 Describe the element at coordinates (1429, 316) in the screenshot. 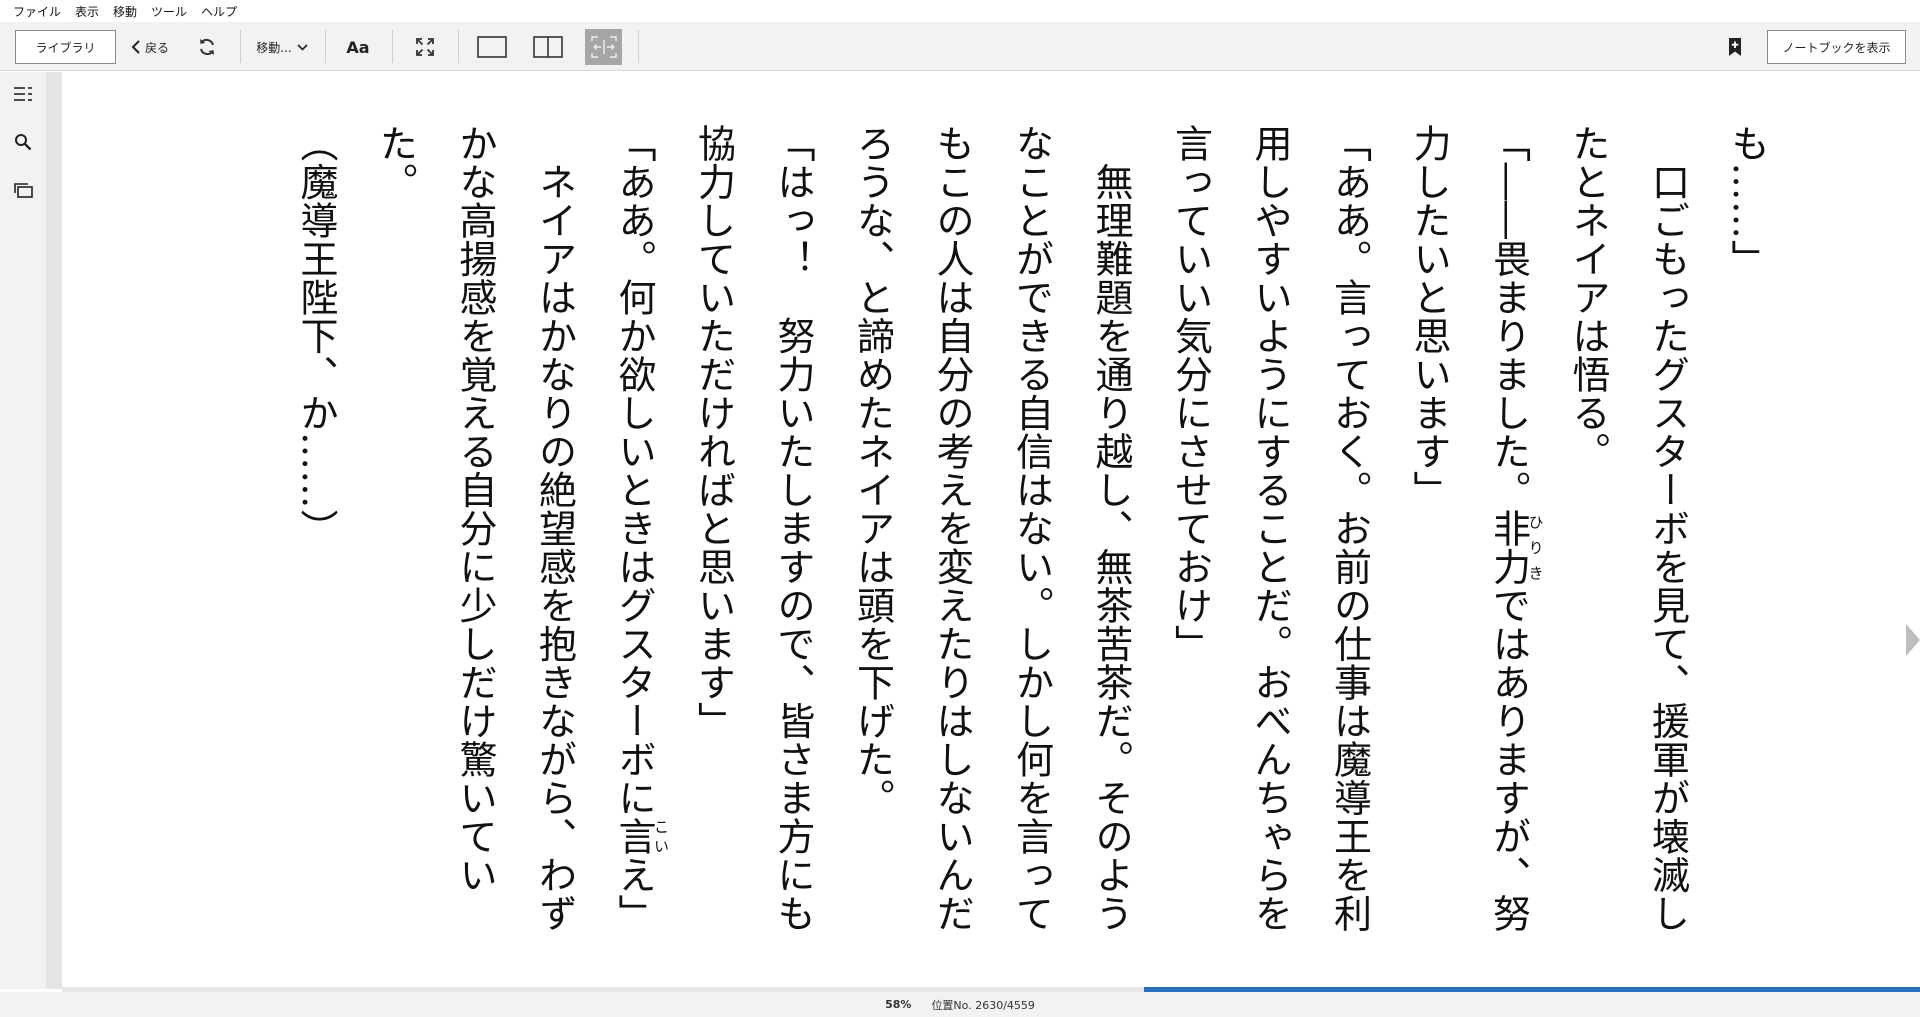

I see `text-line: 力したいと思います」` at that location.